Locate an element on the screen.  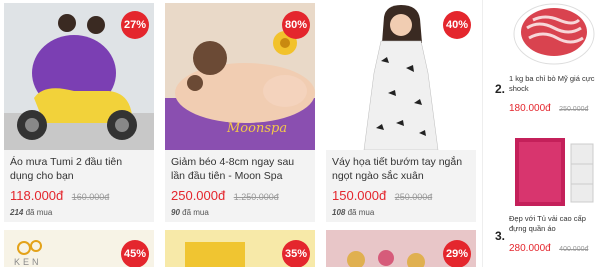
discount-badge: 35% is located at coordinates (296, 253).